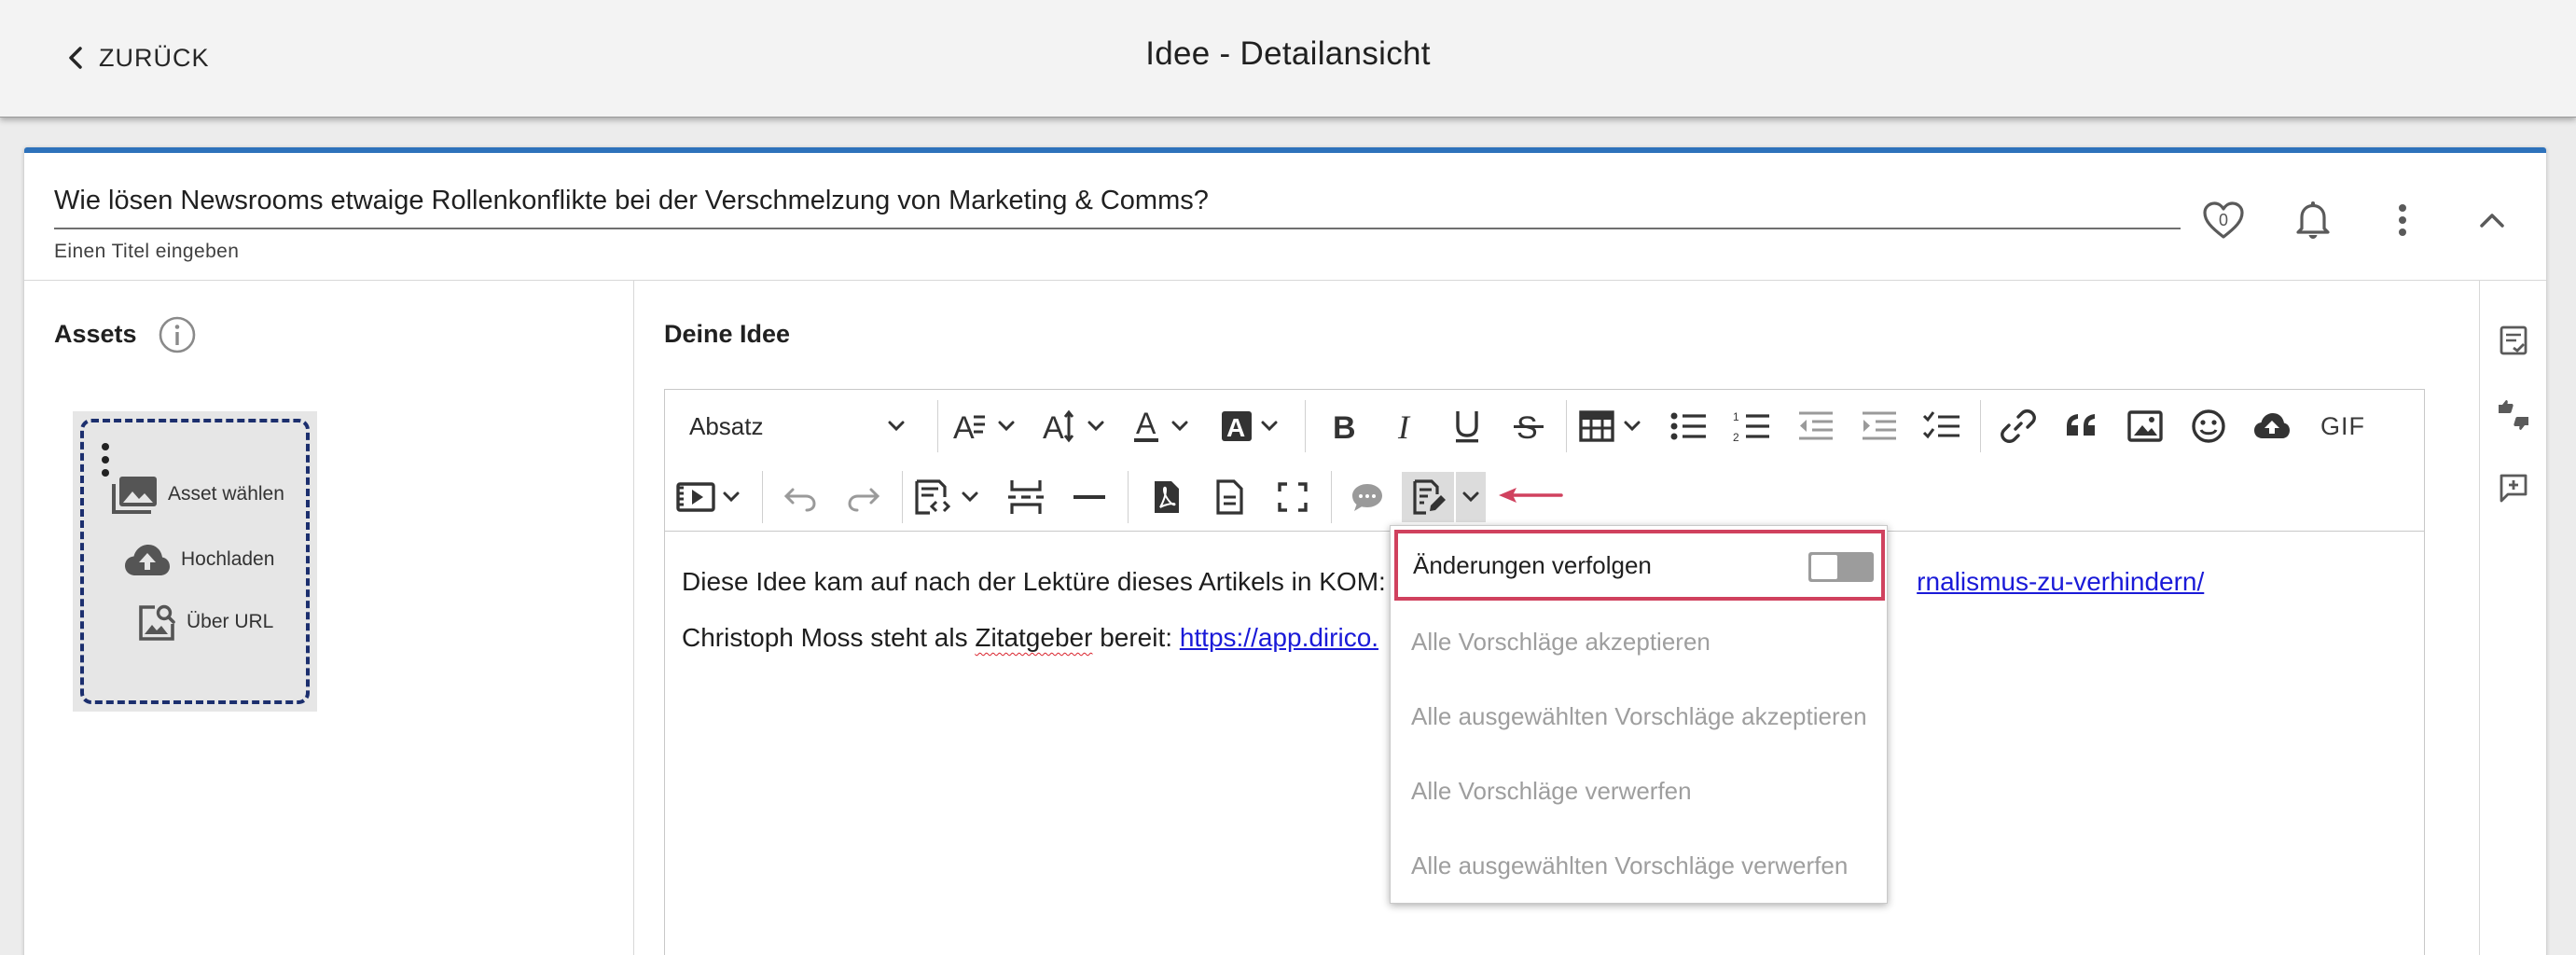 This screenshot has height=955, width=2576. I want to click on export-pdf-button, so click(1166, 497).